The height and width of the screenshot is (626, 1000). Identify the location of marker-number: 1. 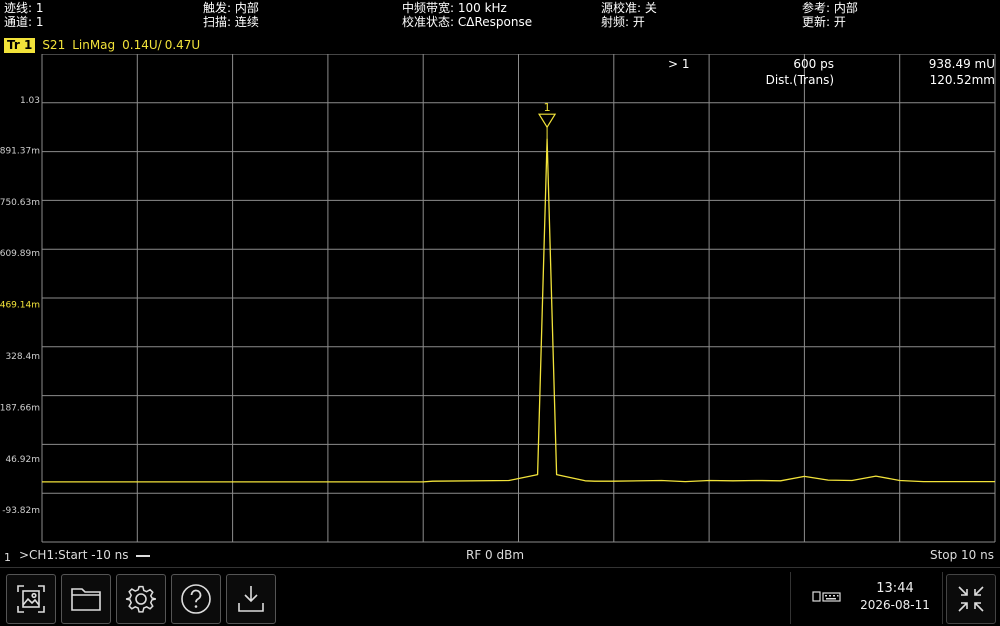
(547, 107).